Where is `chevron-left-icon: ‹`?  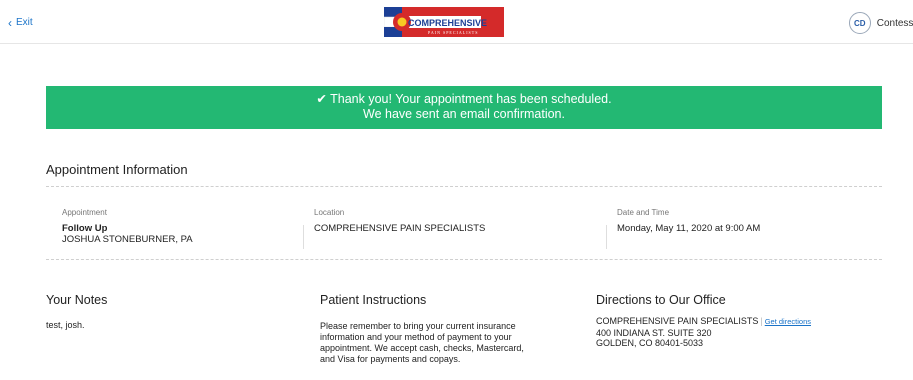
chevron-left-icon: ‹ is located at coordinates (10, 22).